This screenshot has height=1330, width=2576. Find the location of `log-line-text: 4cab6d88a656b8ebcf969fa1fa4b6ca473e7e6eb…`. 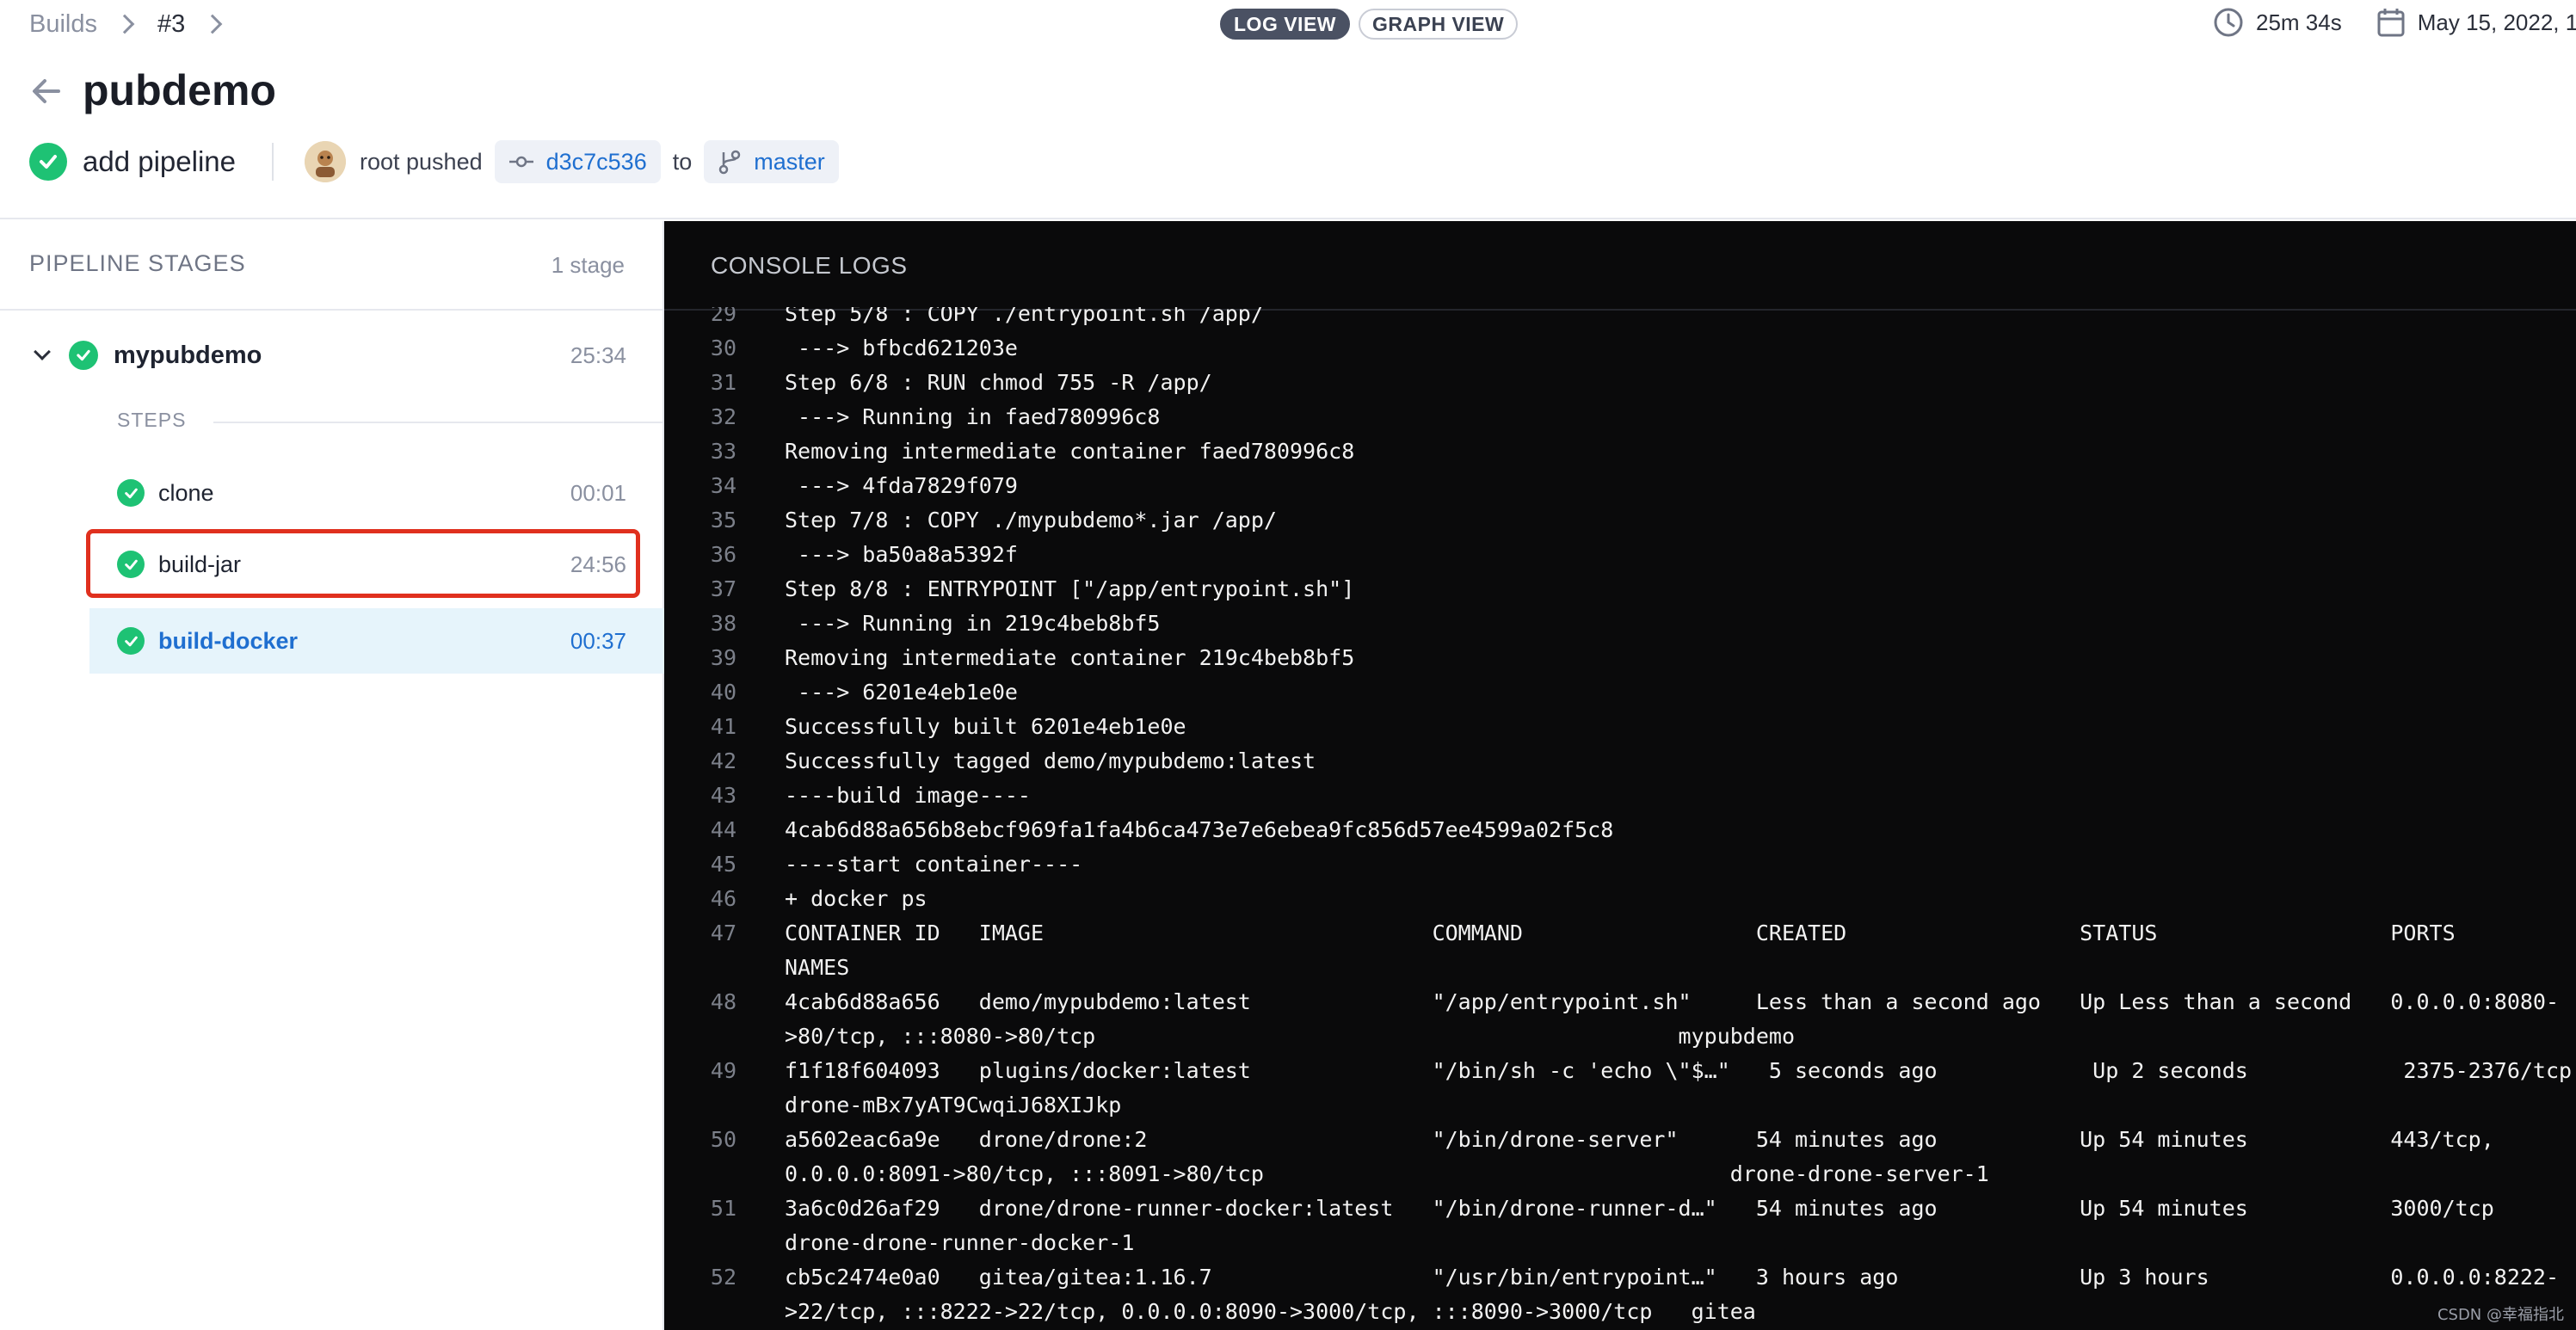

log-line-text: 4cab6d88a656b8ebcf969fa1fa4b6ca473e7e6eb… is located at coordinates (1200, 829).